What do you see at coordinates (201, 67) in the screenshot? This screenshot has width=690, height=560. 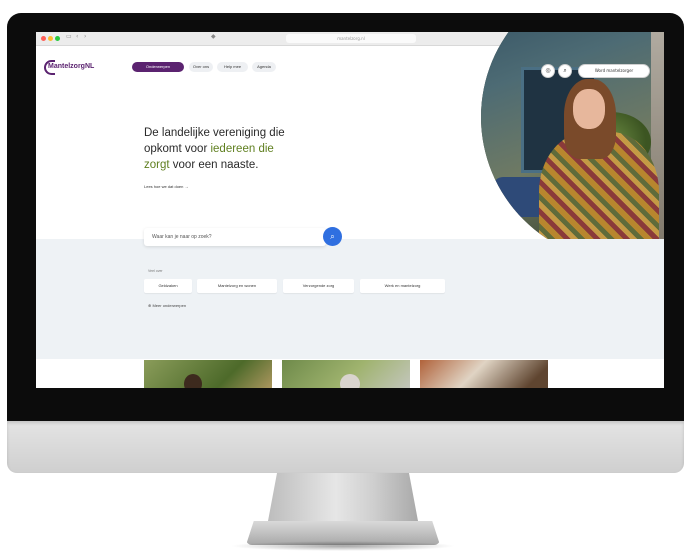 I see `nav-over-ons: Over ons` at bounding box center [201, 67].